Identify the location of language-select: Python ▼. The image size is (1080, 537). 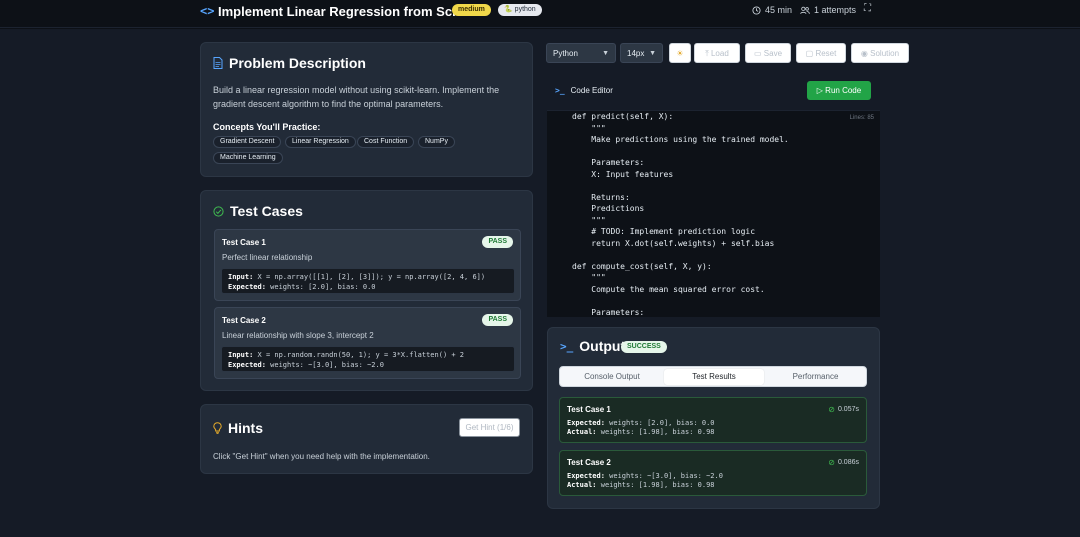
(581, 53).